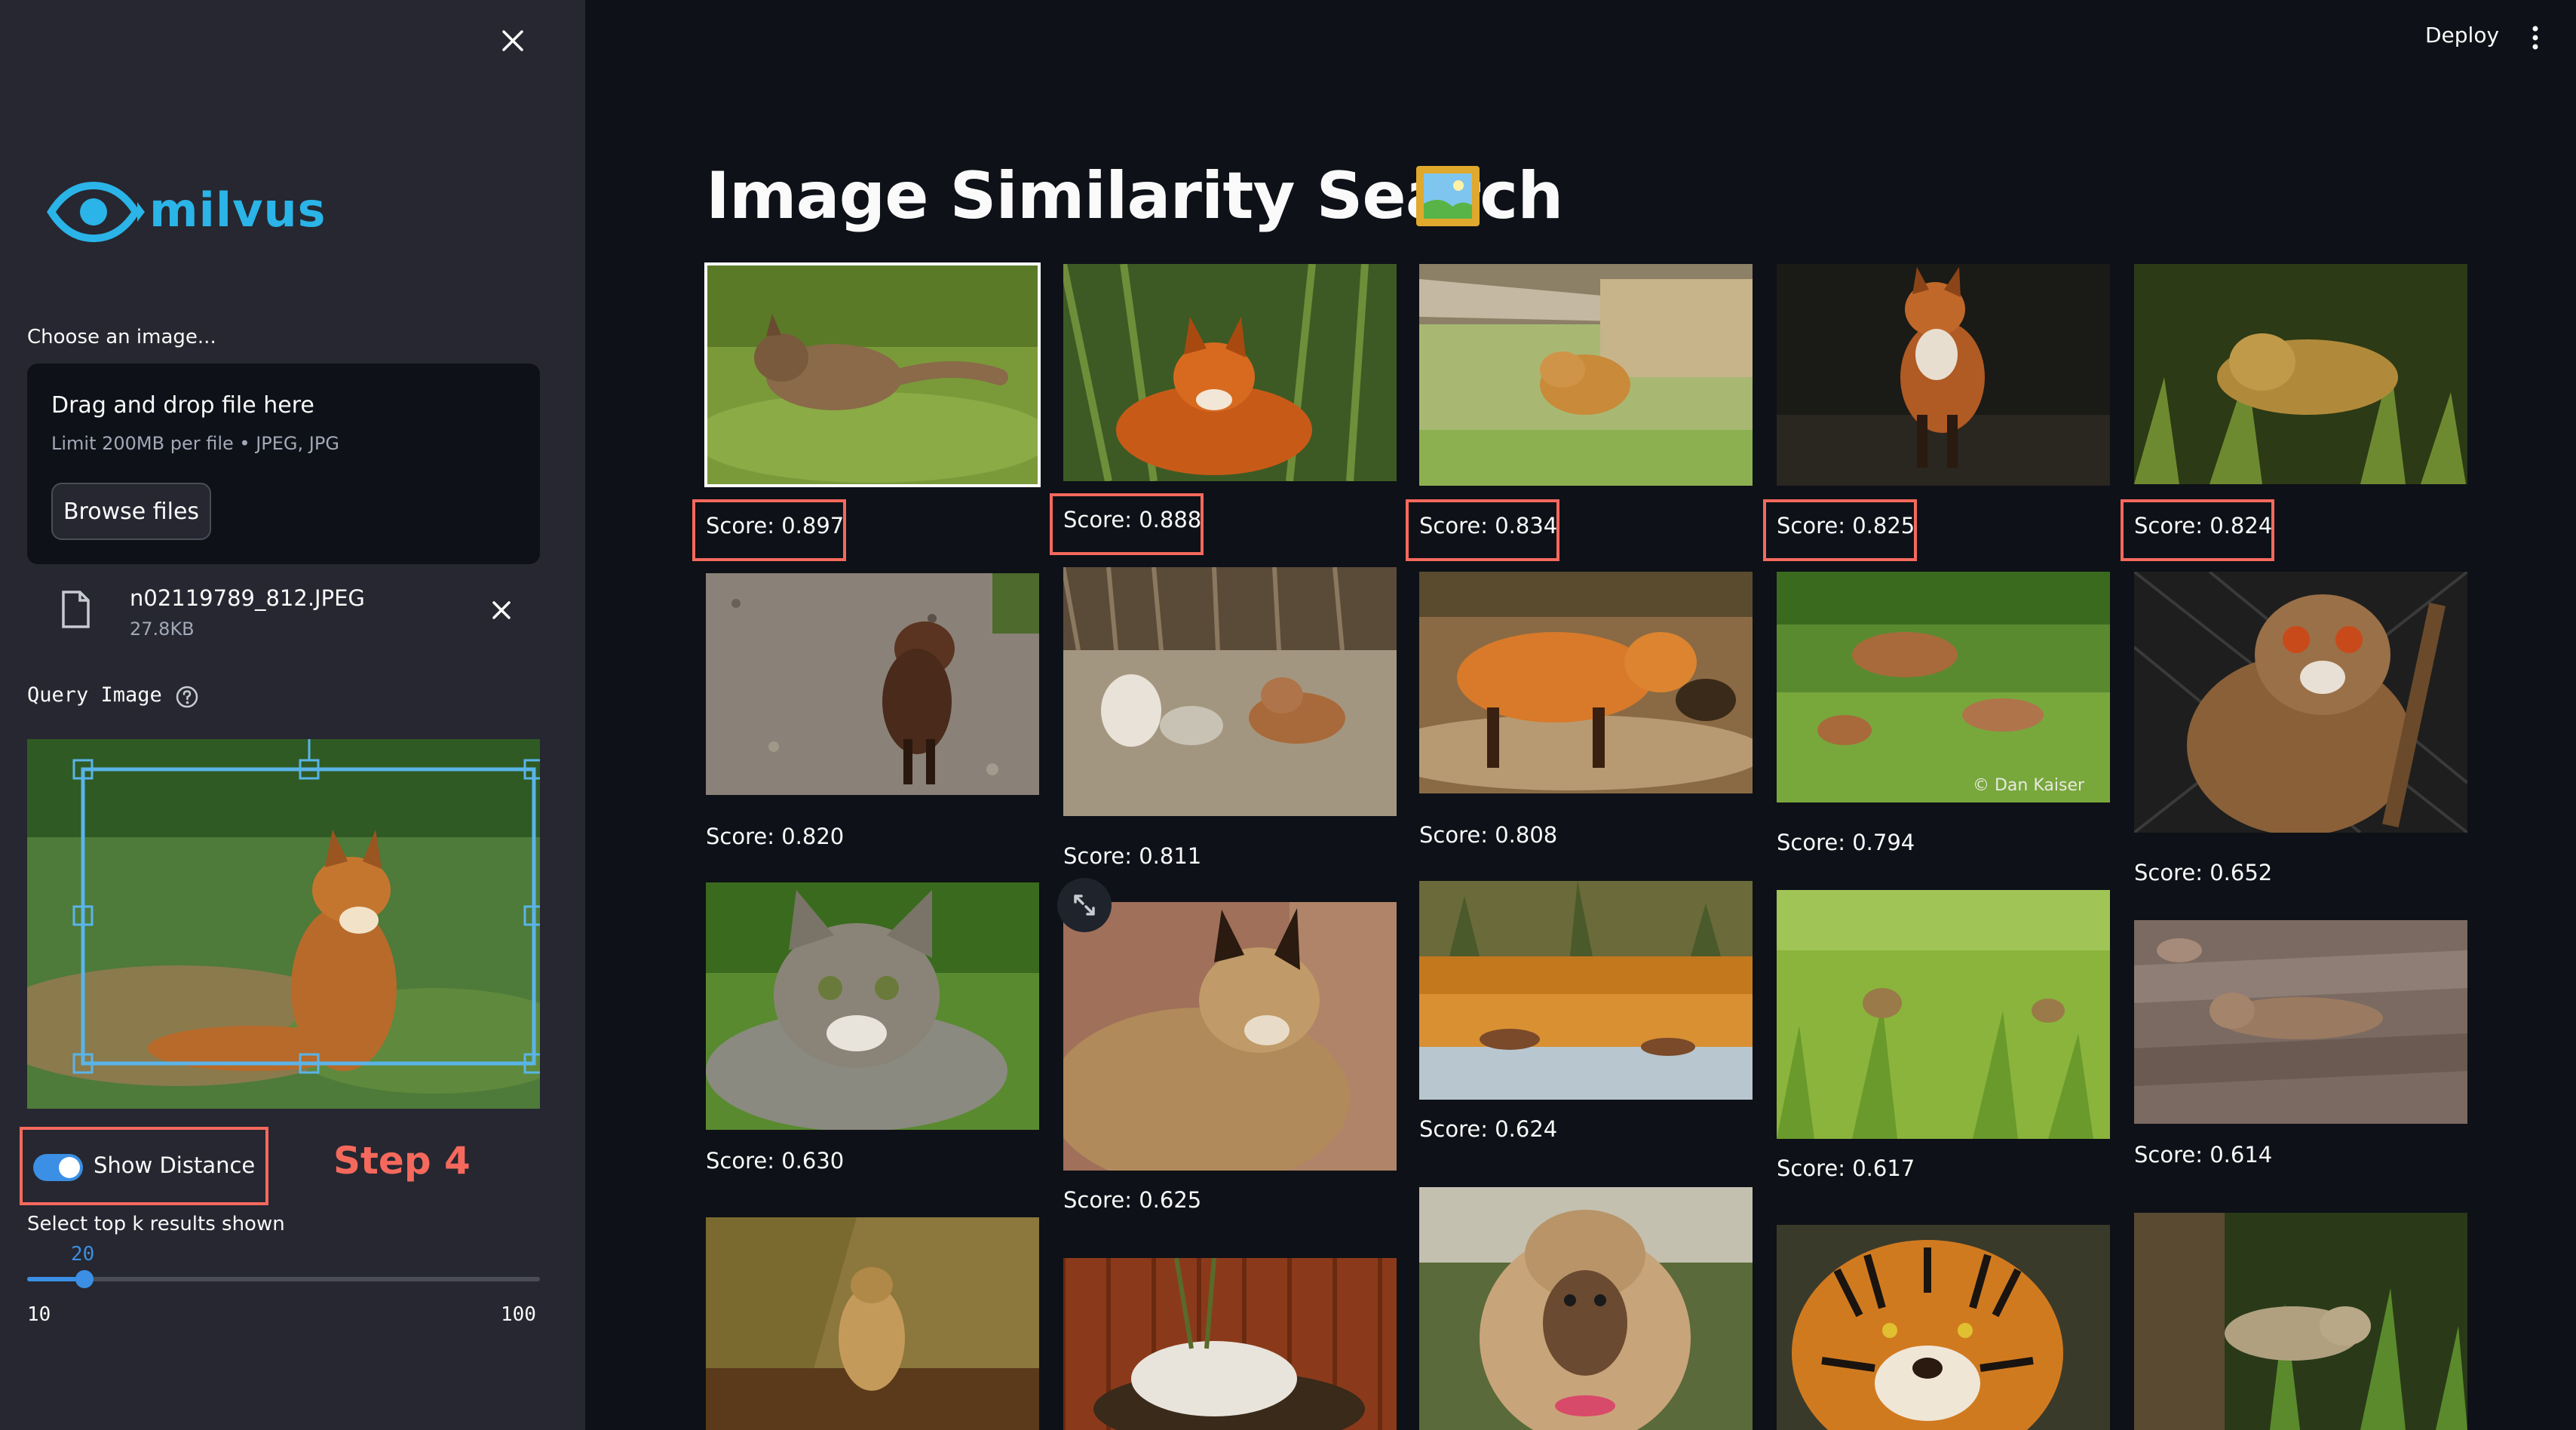  What do you see at coordinates (1132, 1200) in the screenshot?
I see `result-score: Score: 0.625` at bounding box center [1132, 1200].